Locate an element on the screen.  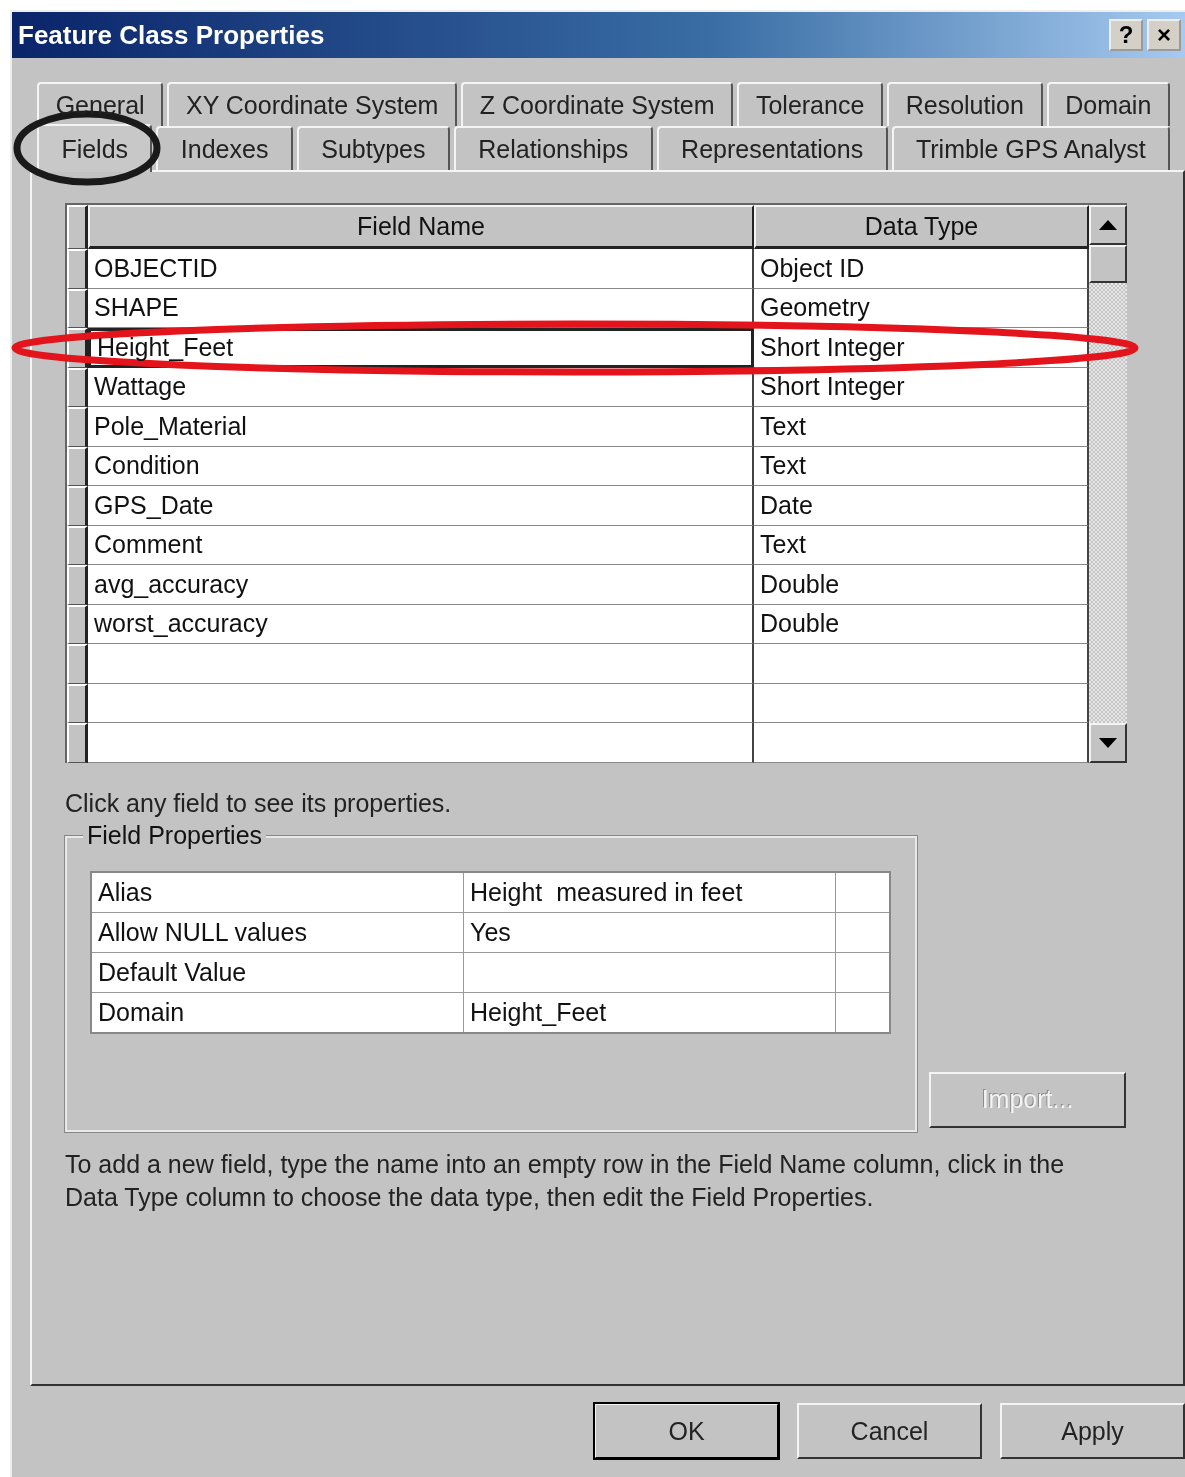
scroll-up-icon is located at coordinates (1108, 225).